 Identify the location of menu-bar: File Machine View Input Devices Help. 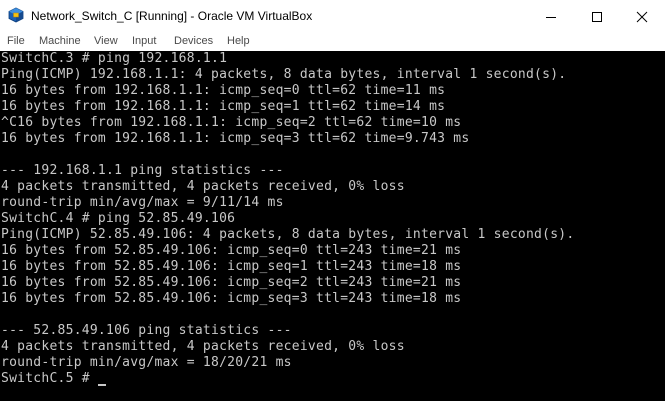
(332, 42).